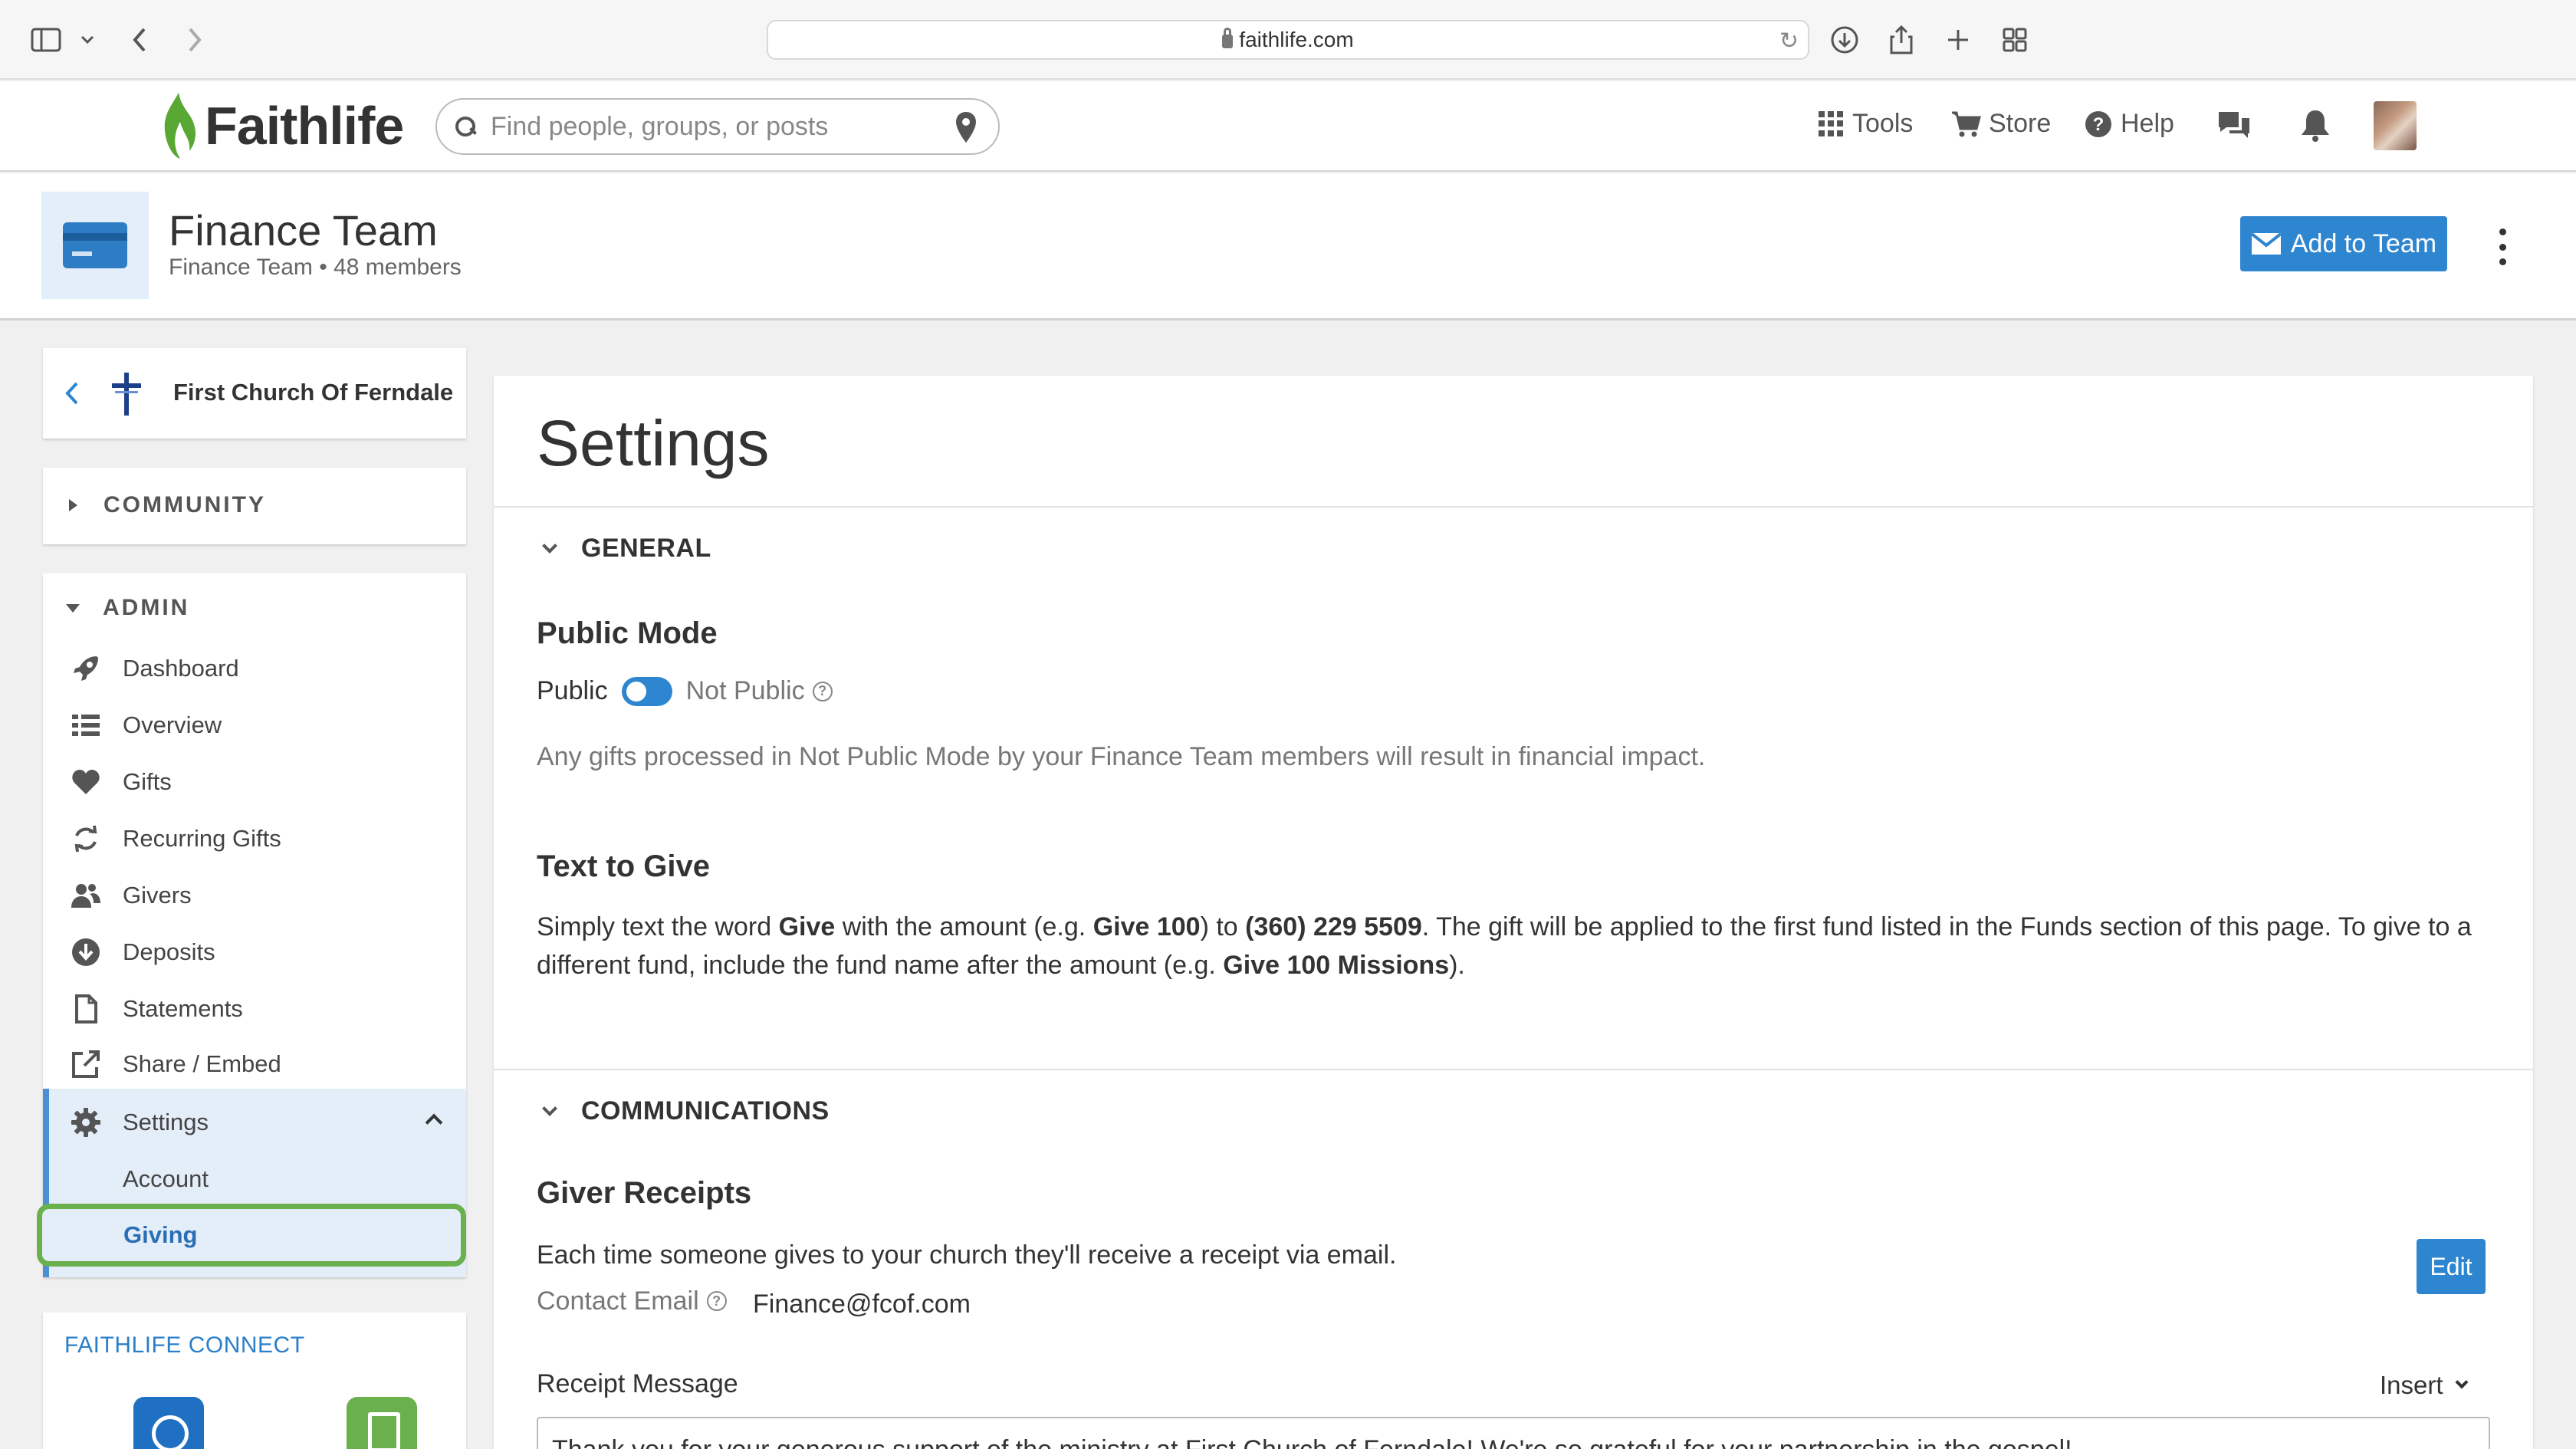 The image size is (2576, 1449). I want to click on caret-right-icon, so click(73, 505).